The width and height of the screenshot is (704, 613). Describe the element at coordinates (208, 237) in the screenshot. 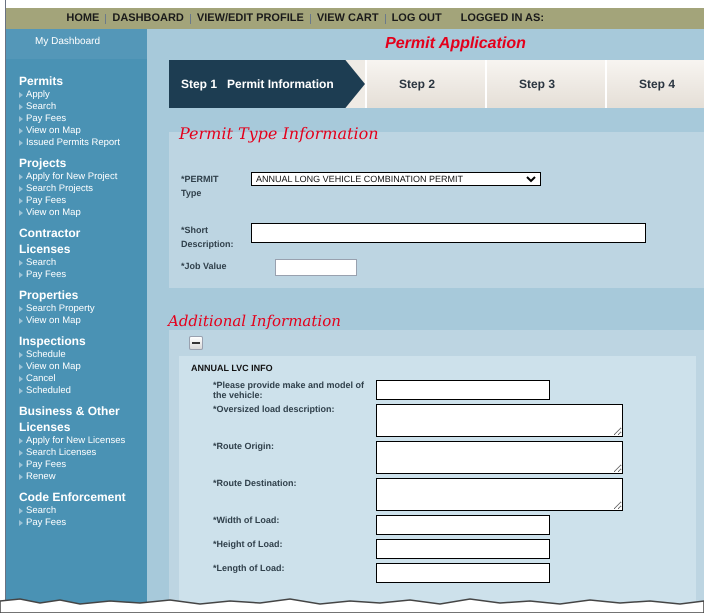

I see `field-label: *Short Description:` at that location.